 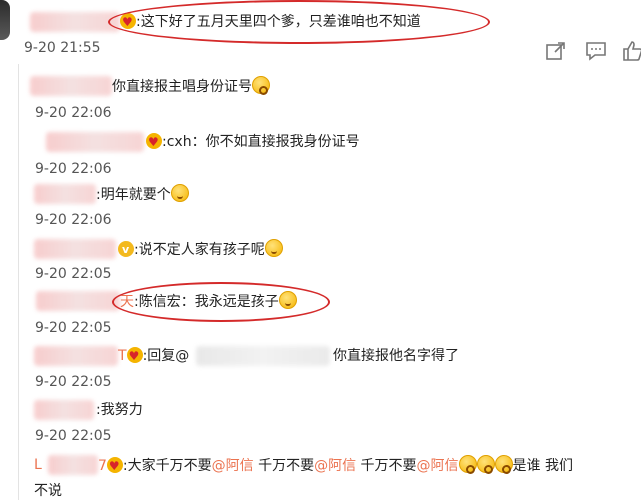 I want to click on smile-emoji-icon, so click(x=179, y=193).